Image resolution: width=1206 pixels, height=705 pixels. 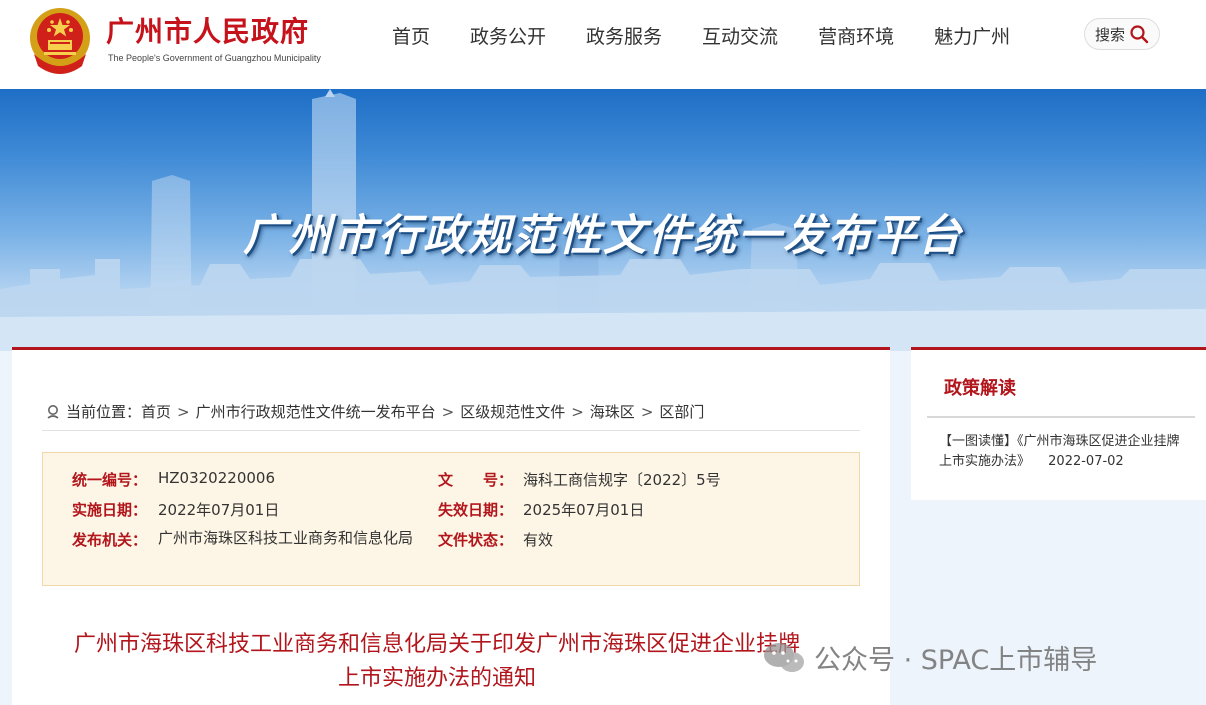 What do you see at coordinates (156, 411) in the screenshot?
I see `breadcrumb-home: 首页` at bounding box center [156, 411].